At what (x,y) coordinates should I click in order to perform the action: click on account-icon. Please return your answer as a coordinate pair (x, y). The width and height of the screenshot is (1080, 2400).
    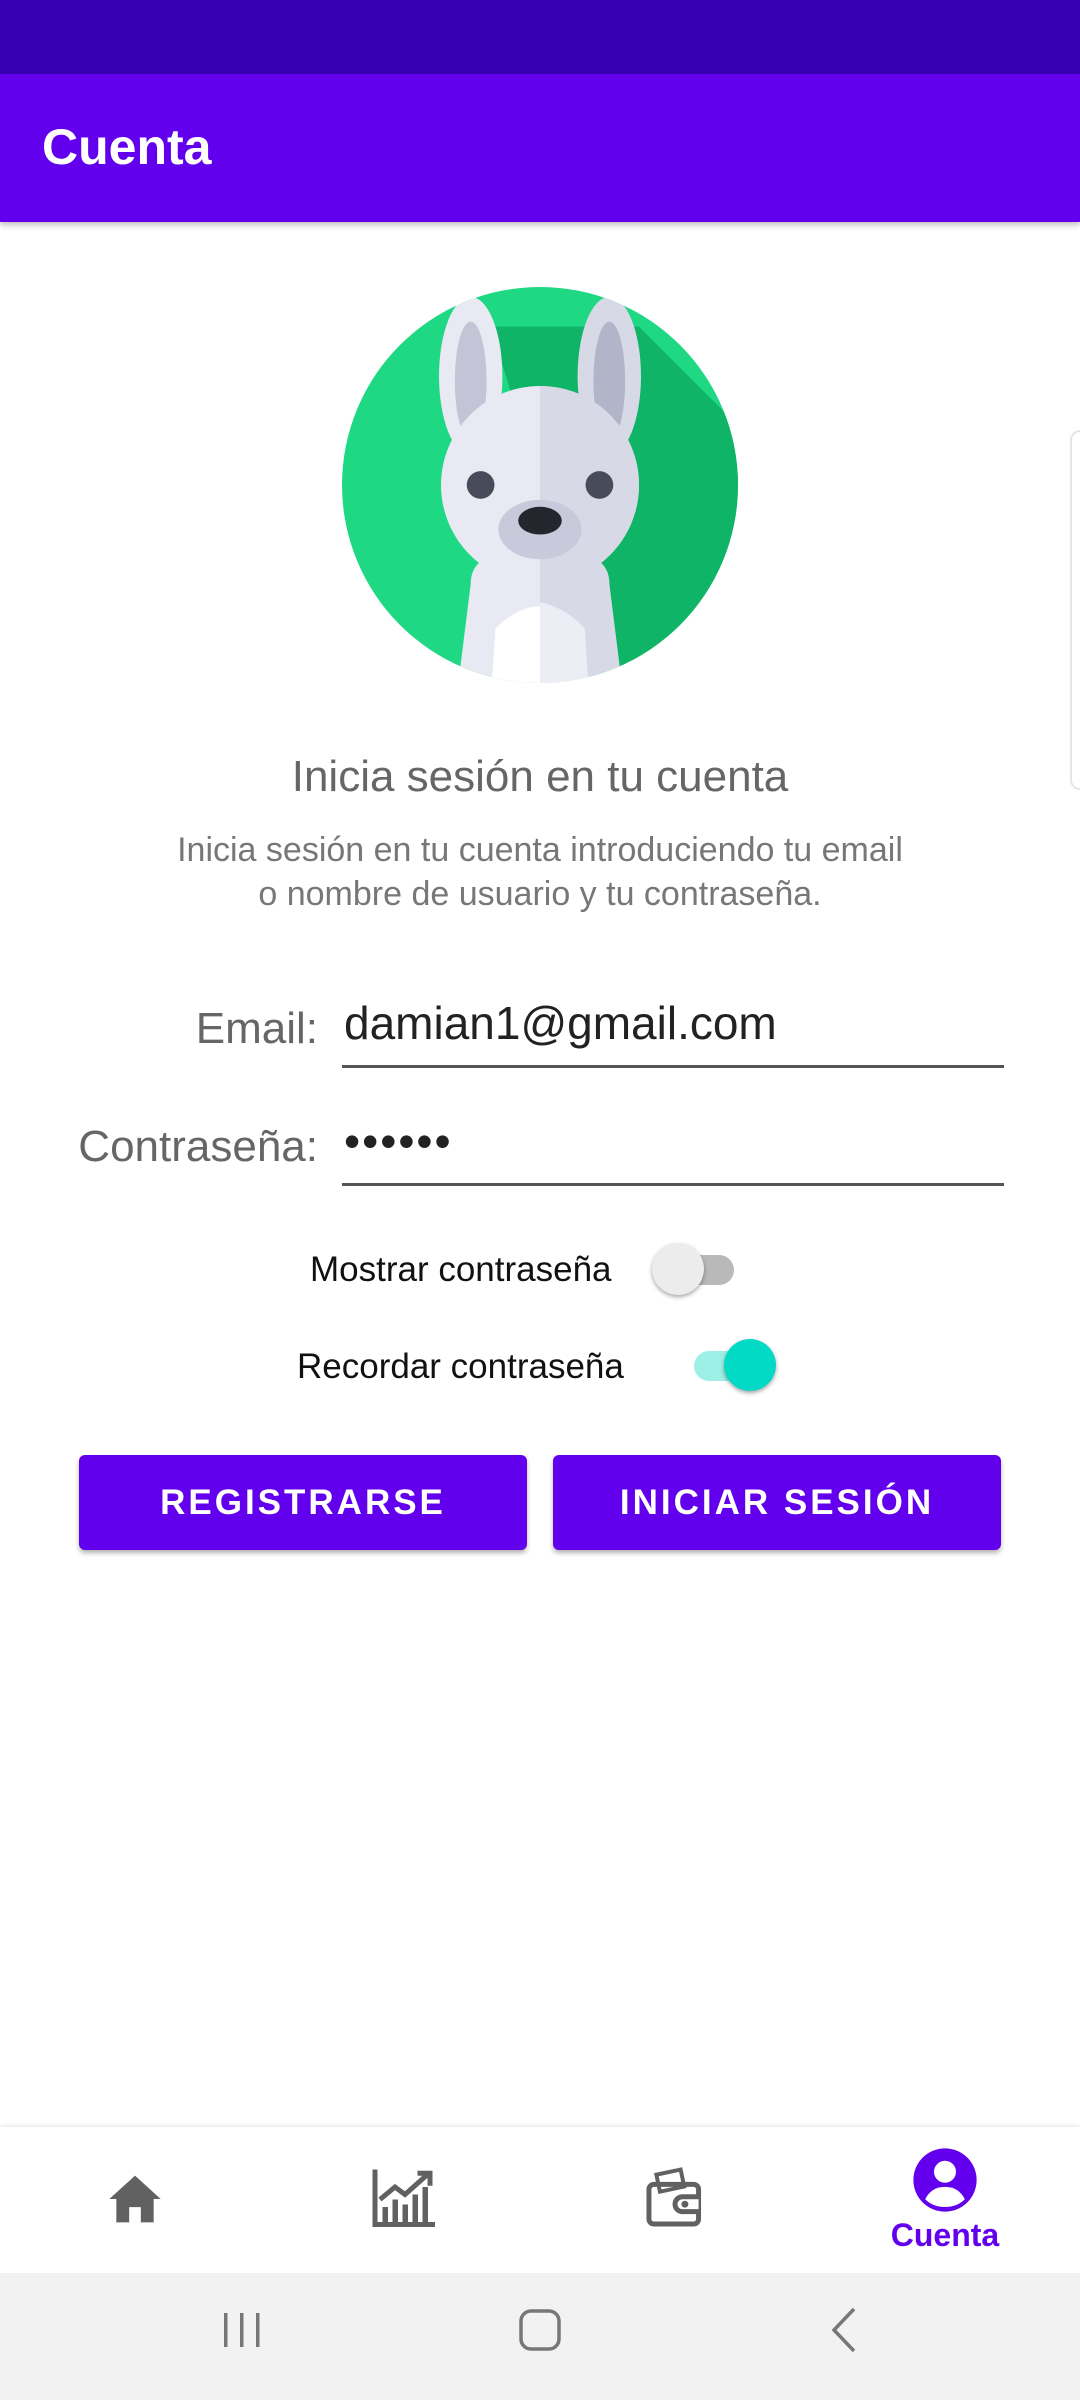
    Looking at the image, I should click on (945, 2180).